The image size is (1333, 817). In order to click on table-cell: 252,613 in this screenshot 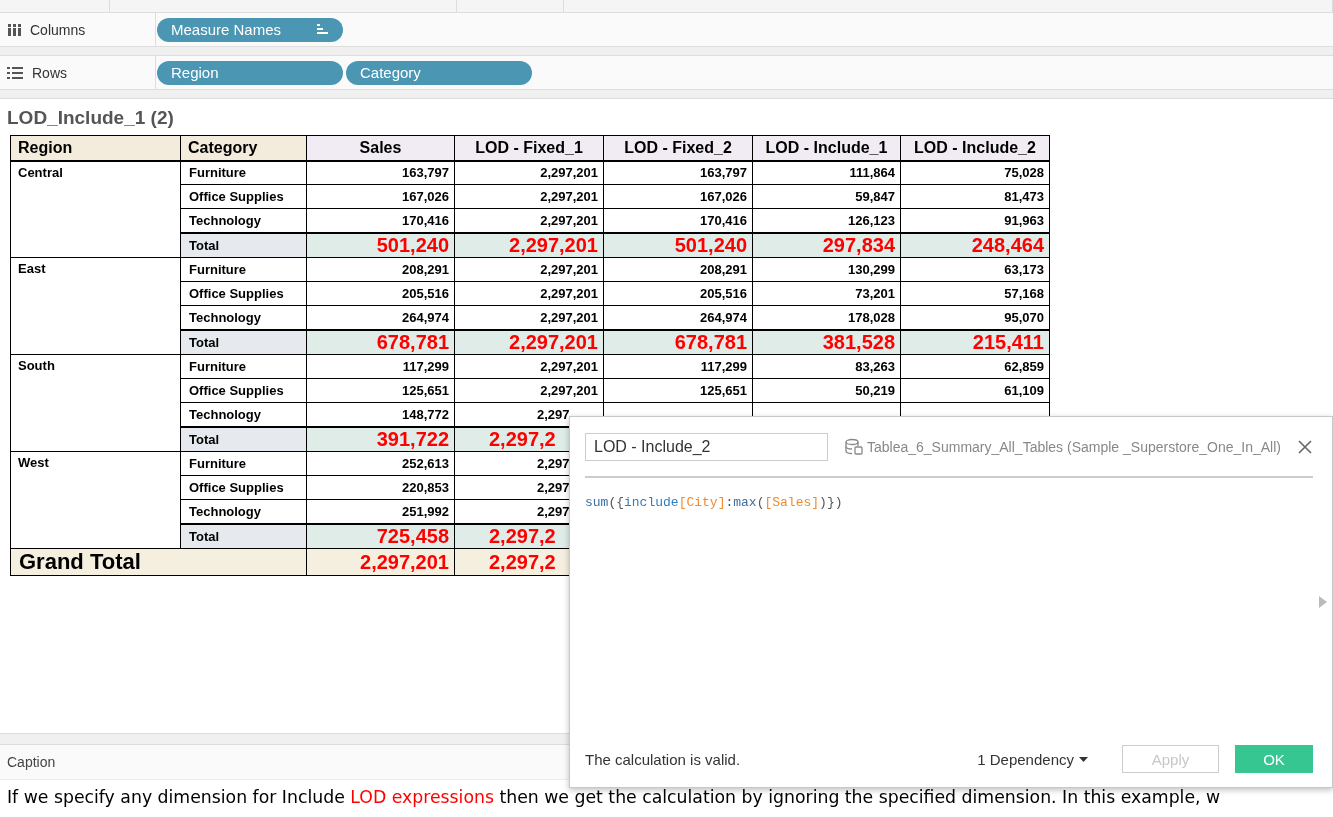, I will do `click(425, 463)`.